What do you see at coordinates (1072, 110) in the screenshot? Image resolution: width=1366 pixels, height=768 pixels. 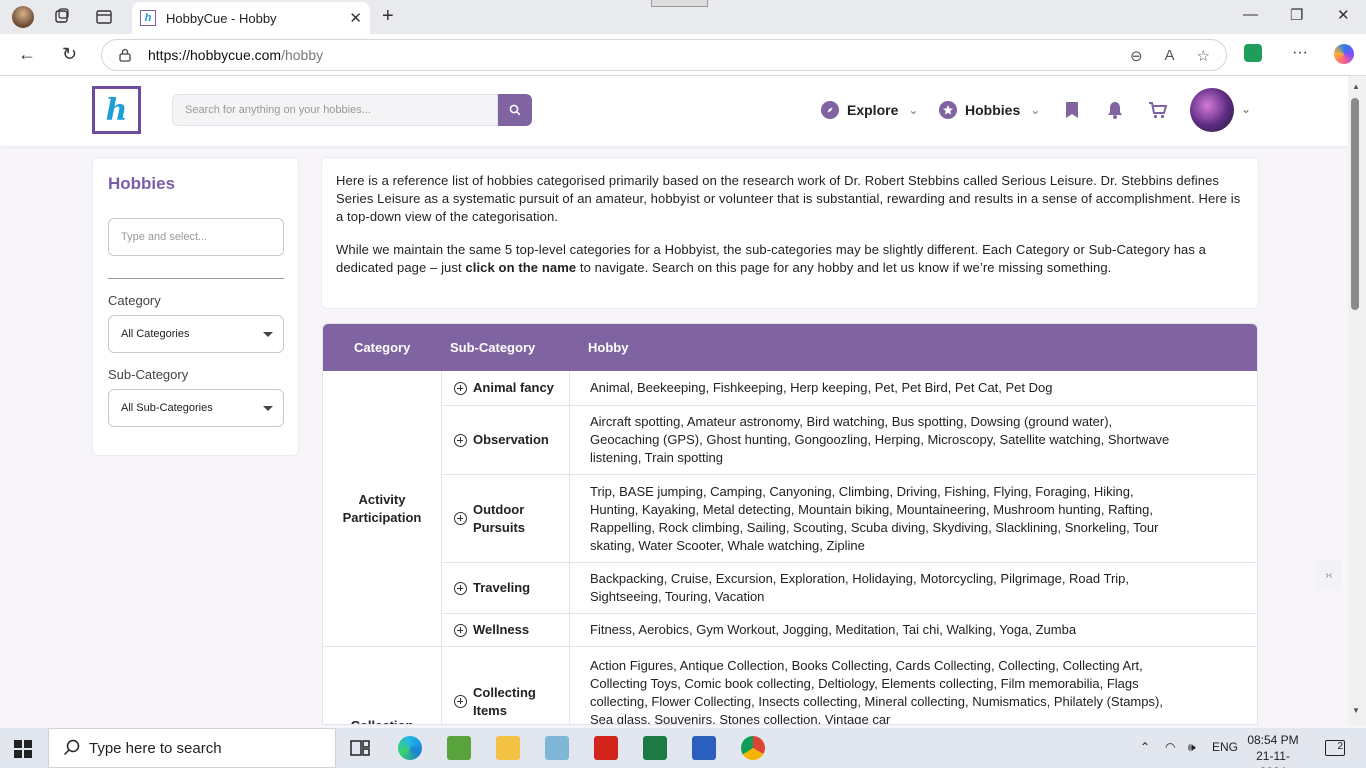 I see `bookmark-icon` at bounding box center [1072, 110].